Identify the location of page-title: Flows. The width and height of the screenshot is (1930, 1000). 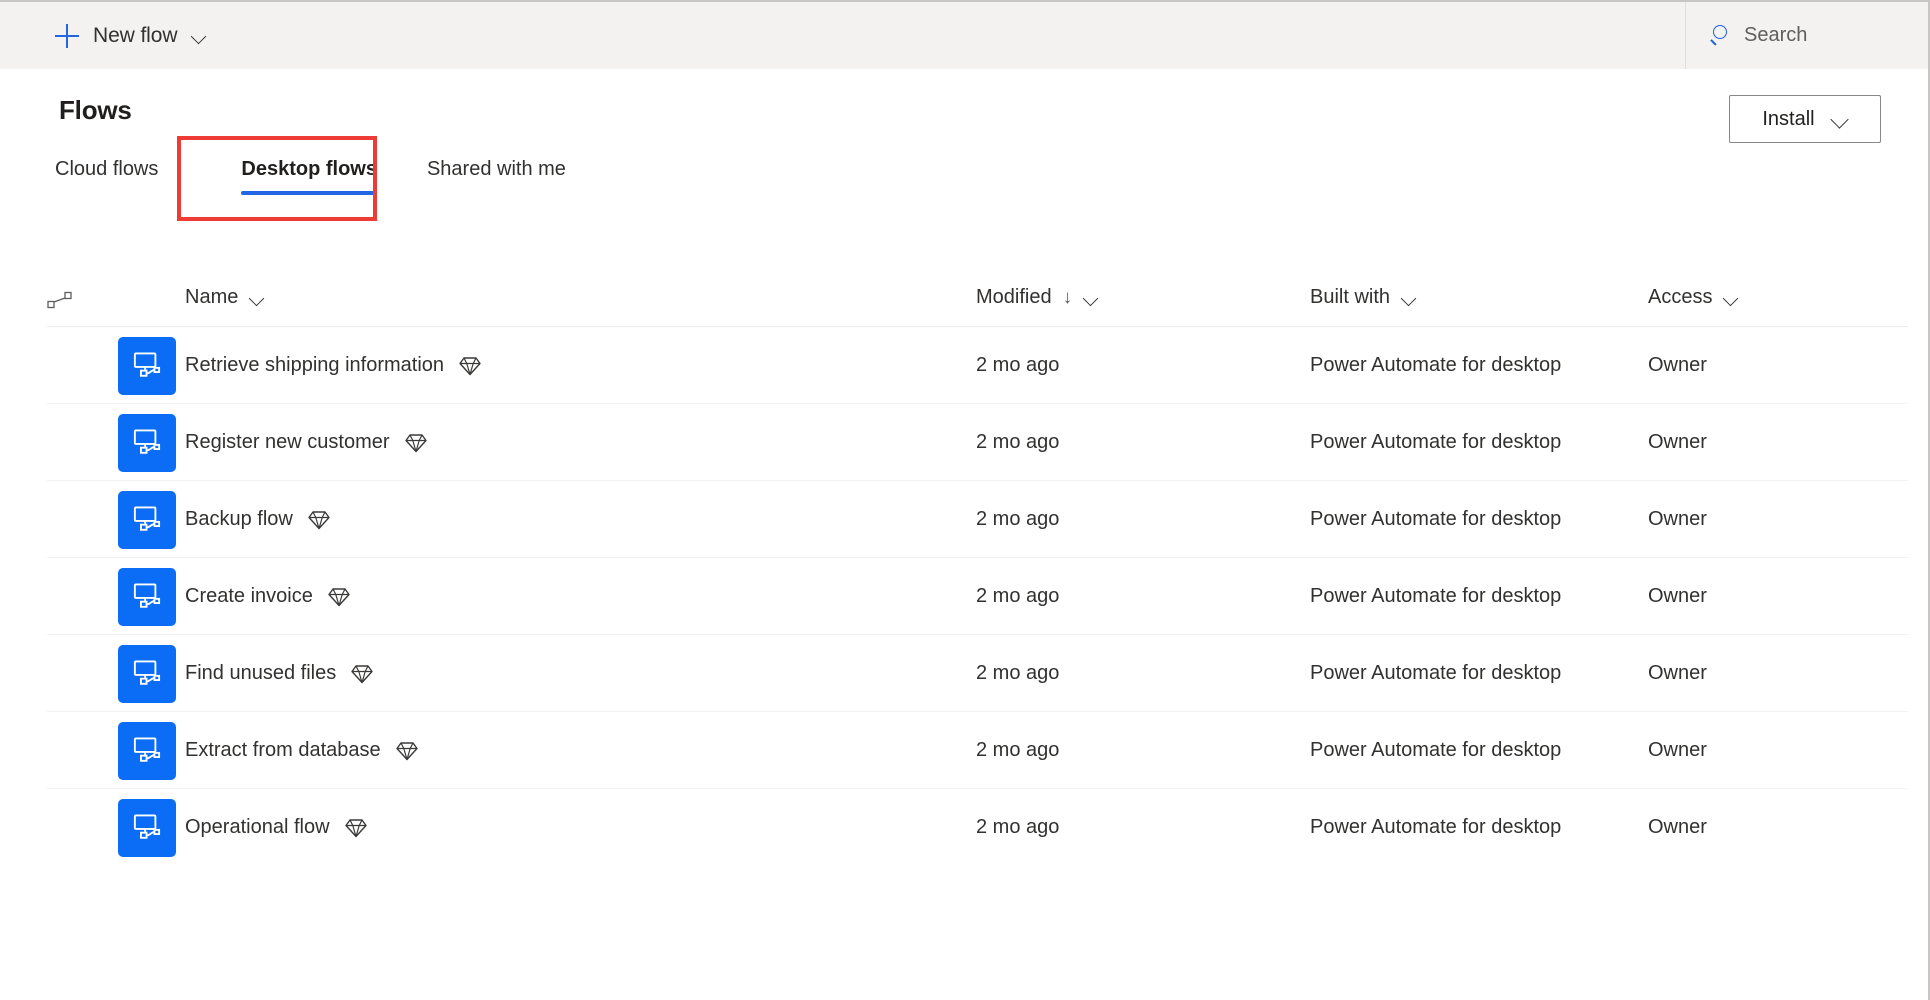
(95, 110).